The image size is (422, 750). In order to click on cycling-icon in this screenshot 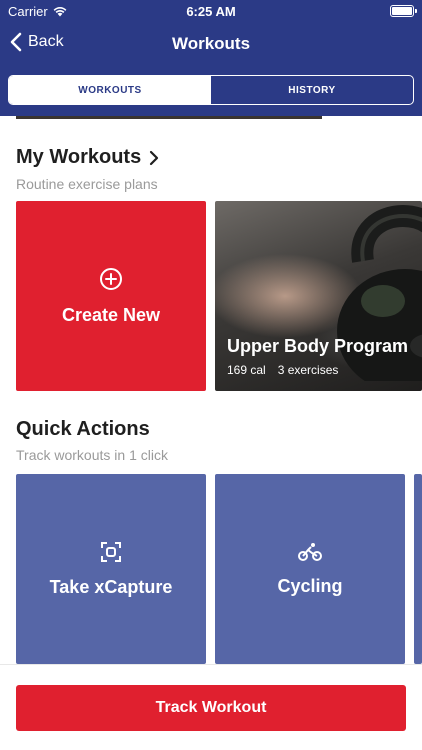, I will do `click(310, 551)`.